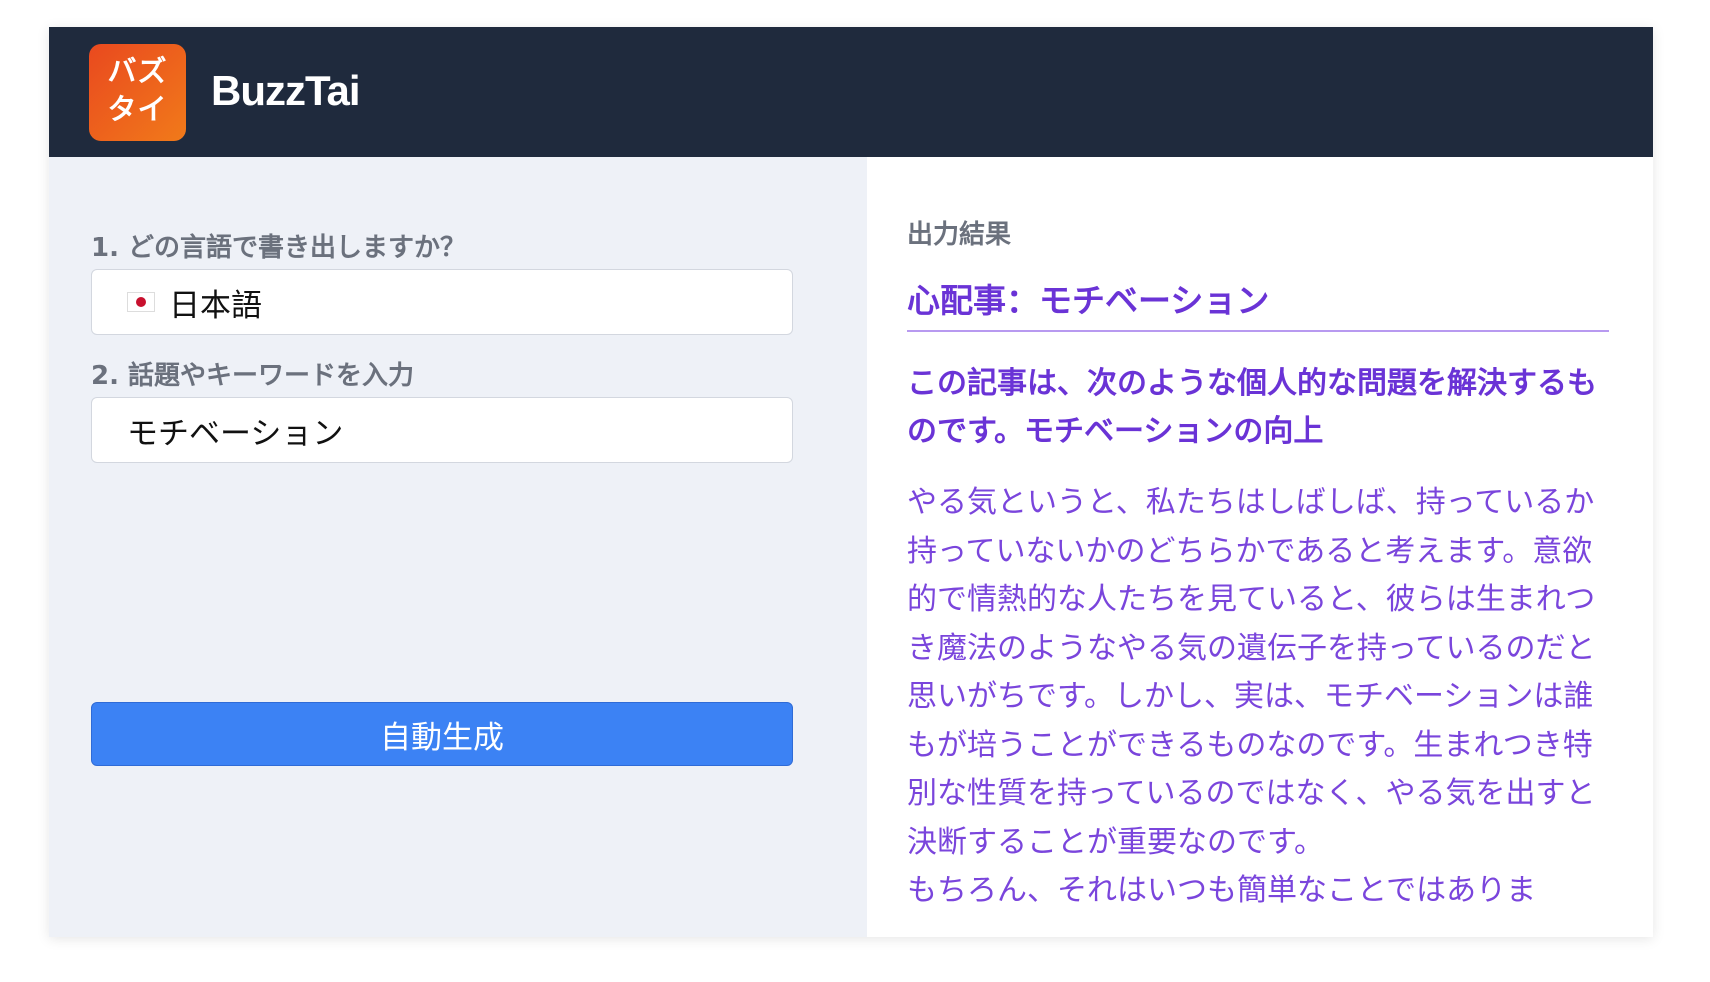  Describe the element at coordinates (215, 305) in the screenshot. I see `language-select-value: 日本語` at that location.